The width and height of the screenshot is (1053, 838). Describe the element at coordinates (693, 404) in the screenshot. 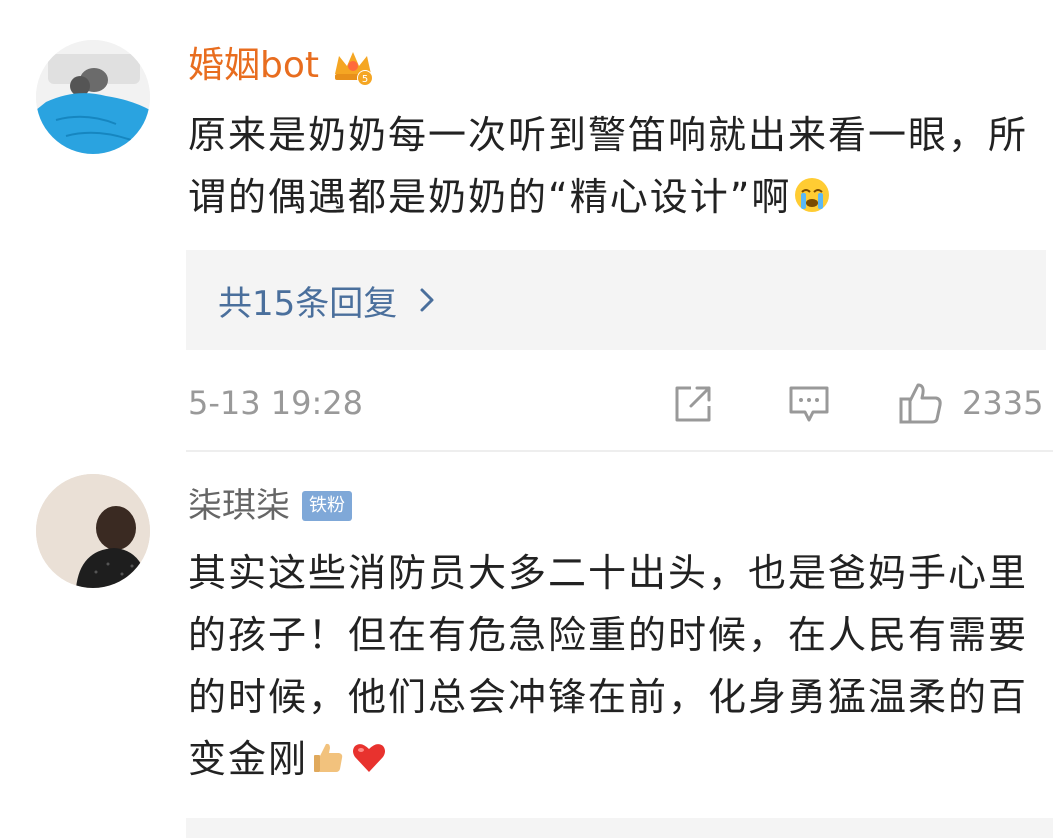

I see `share-icon` at that location.